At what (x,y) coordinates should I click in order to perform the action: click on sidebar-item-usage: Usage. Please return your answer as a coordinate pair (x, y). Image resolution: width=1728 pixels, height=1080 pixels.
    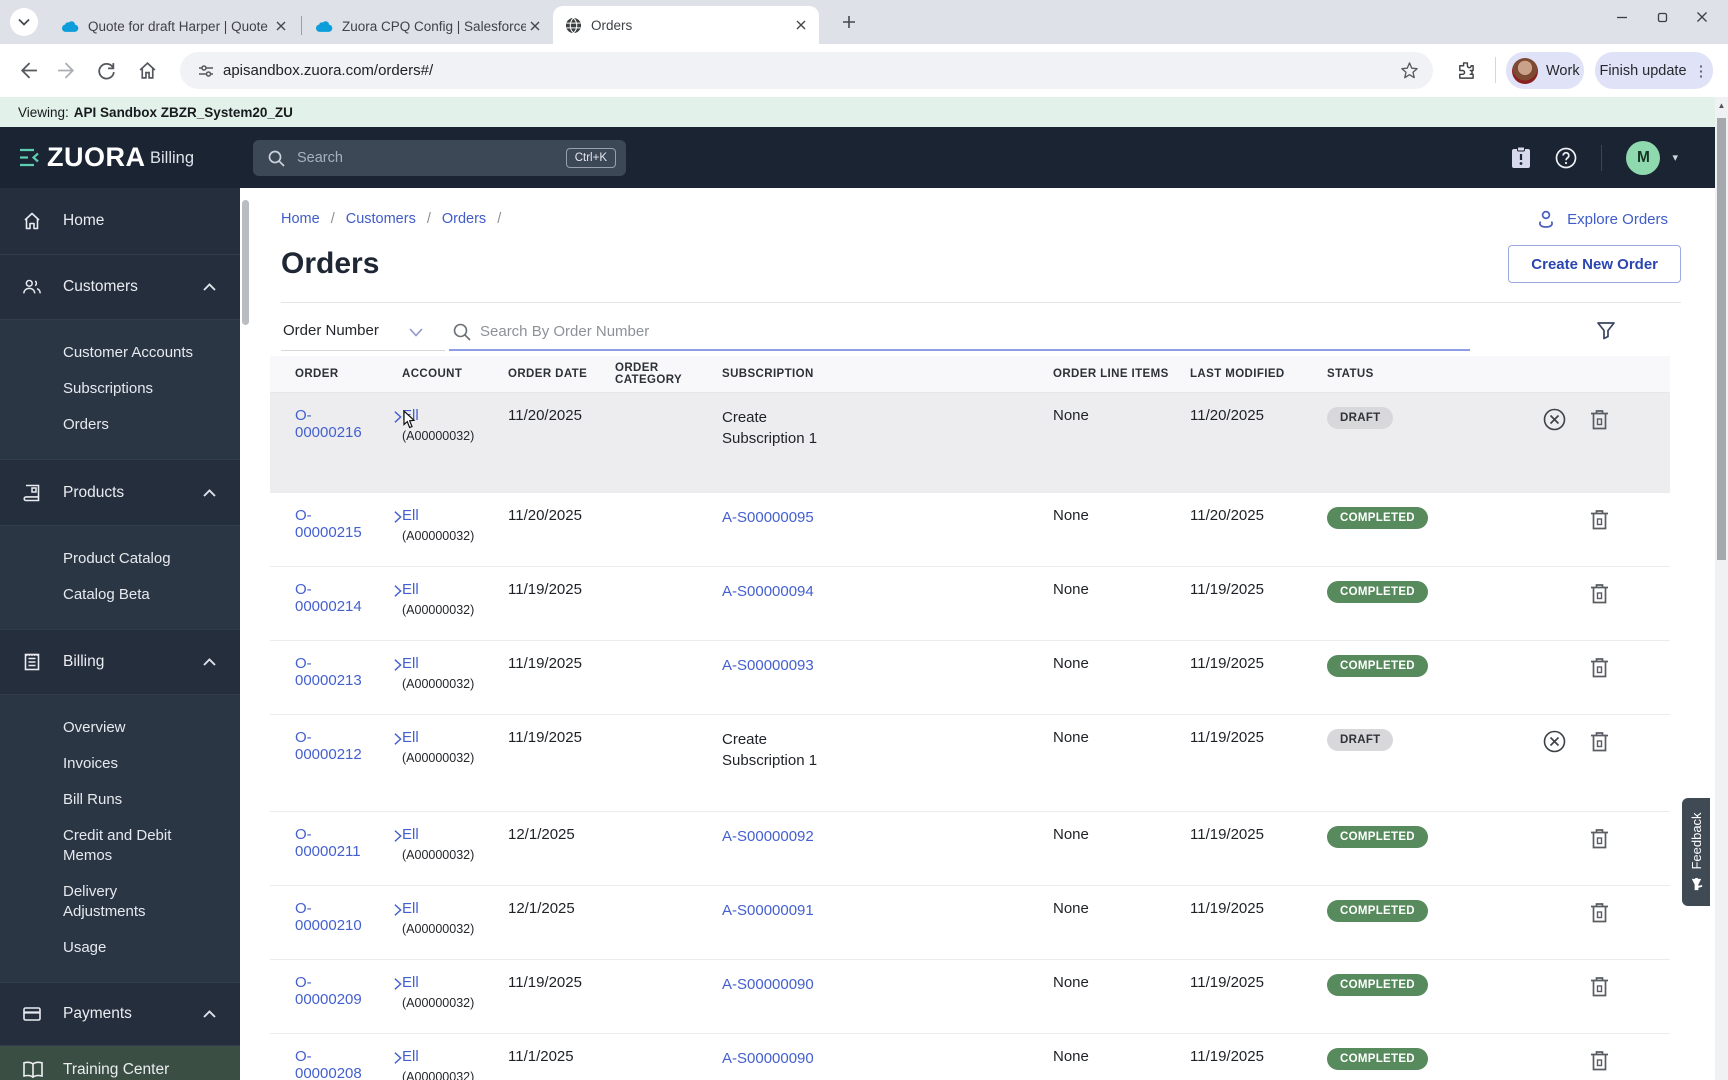
    Looking at the image, I should click on (120, 948).